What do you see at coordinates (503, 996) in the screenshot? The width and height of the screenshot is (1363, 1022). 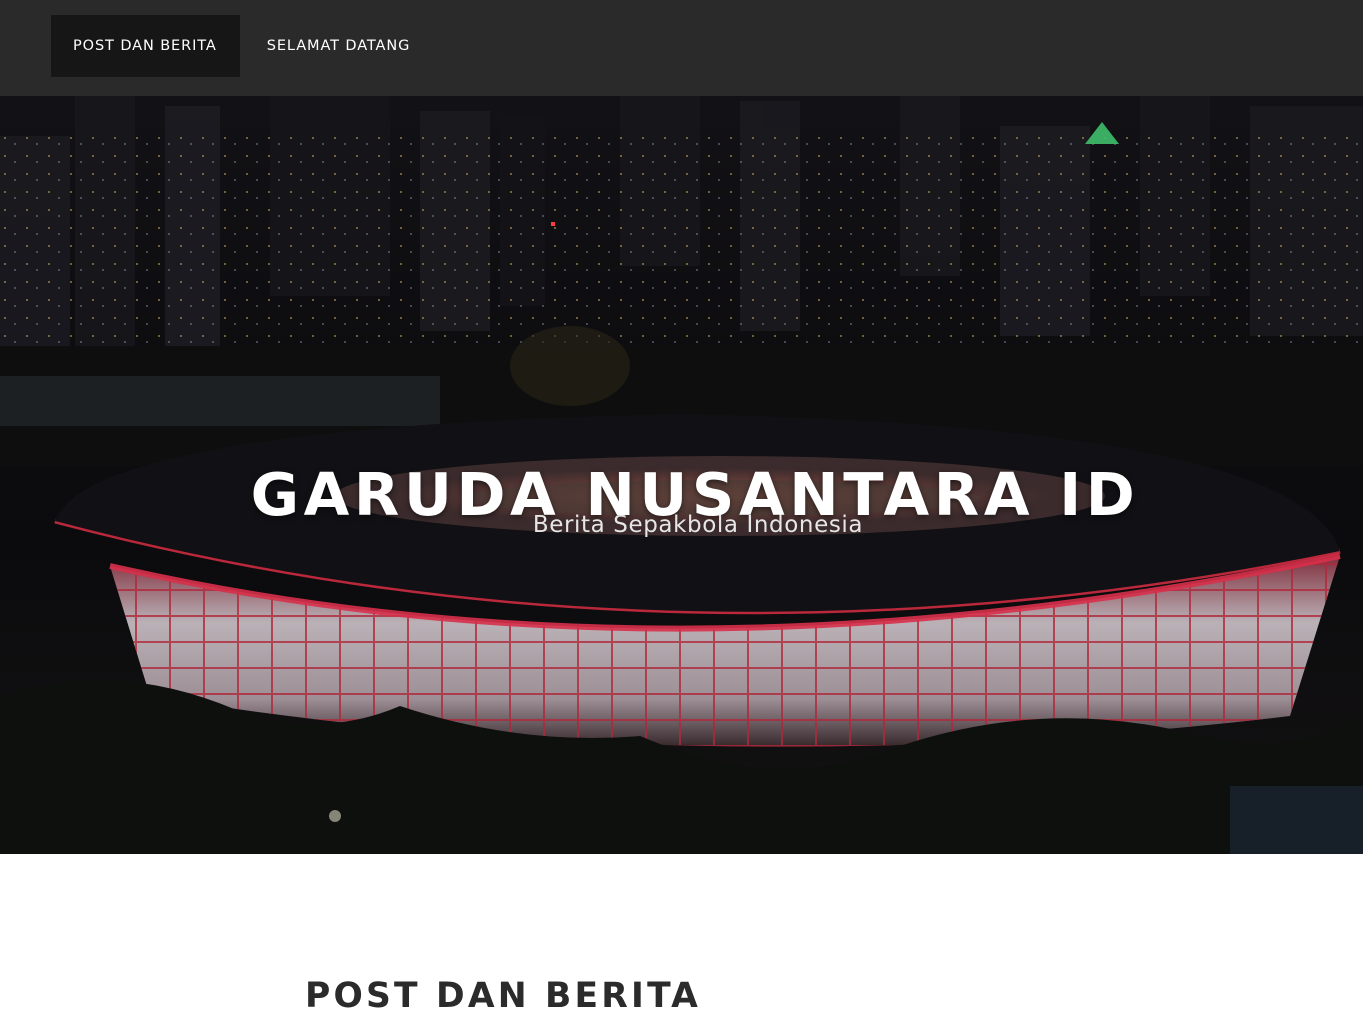 I see `section-heading: POST DAN BERITA` at bounding box center [503, 996].